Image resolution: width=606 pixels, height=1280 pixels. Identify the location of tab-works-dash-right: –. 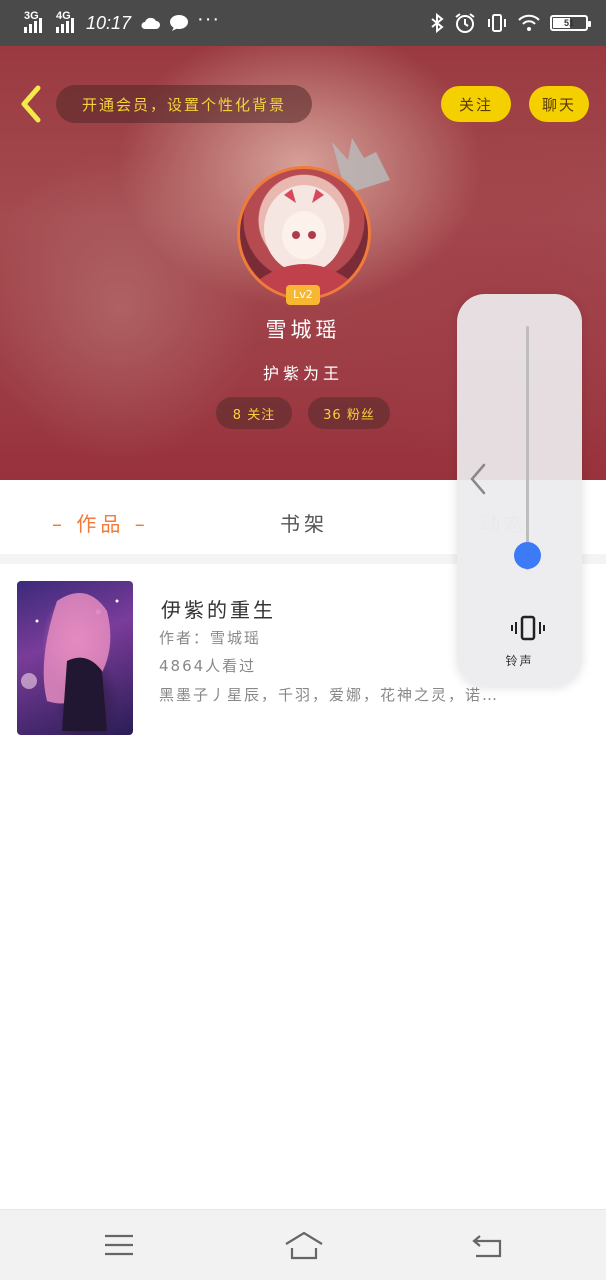
(141, 524).